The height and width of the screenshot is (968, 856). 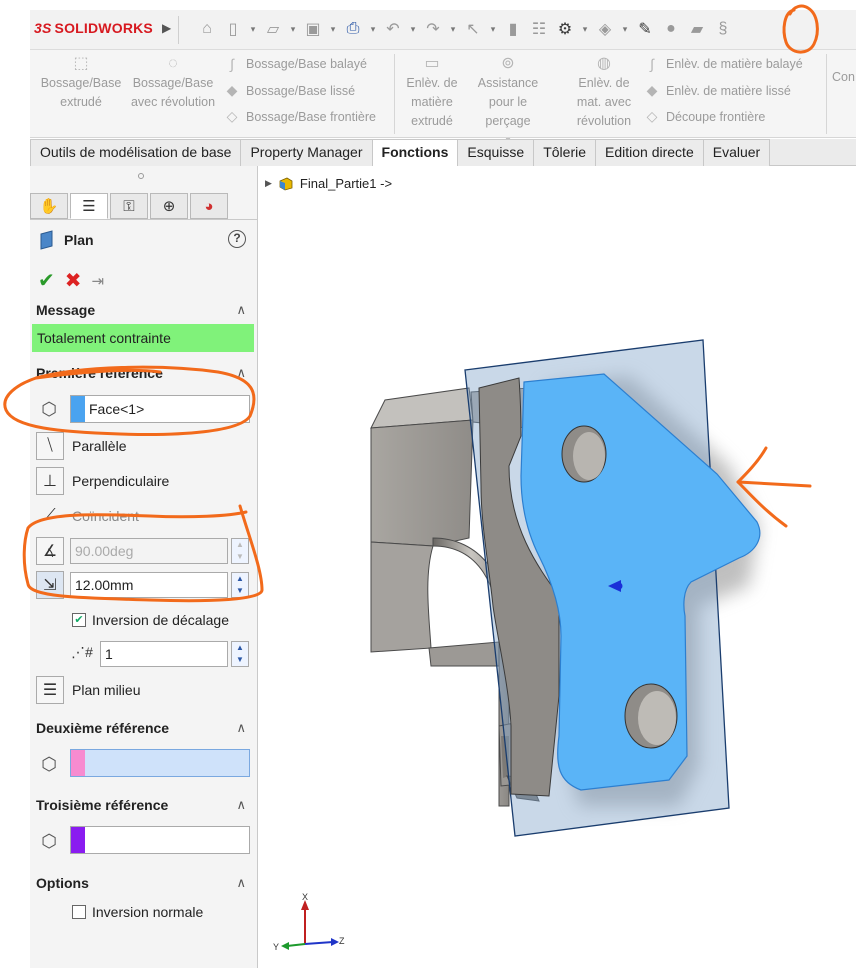 I want to click on more-commands-button: Con, so click(x=844, y=77).